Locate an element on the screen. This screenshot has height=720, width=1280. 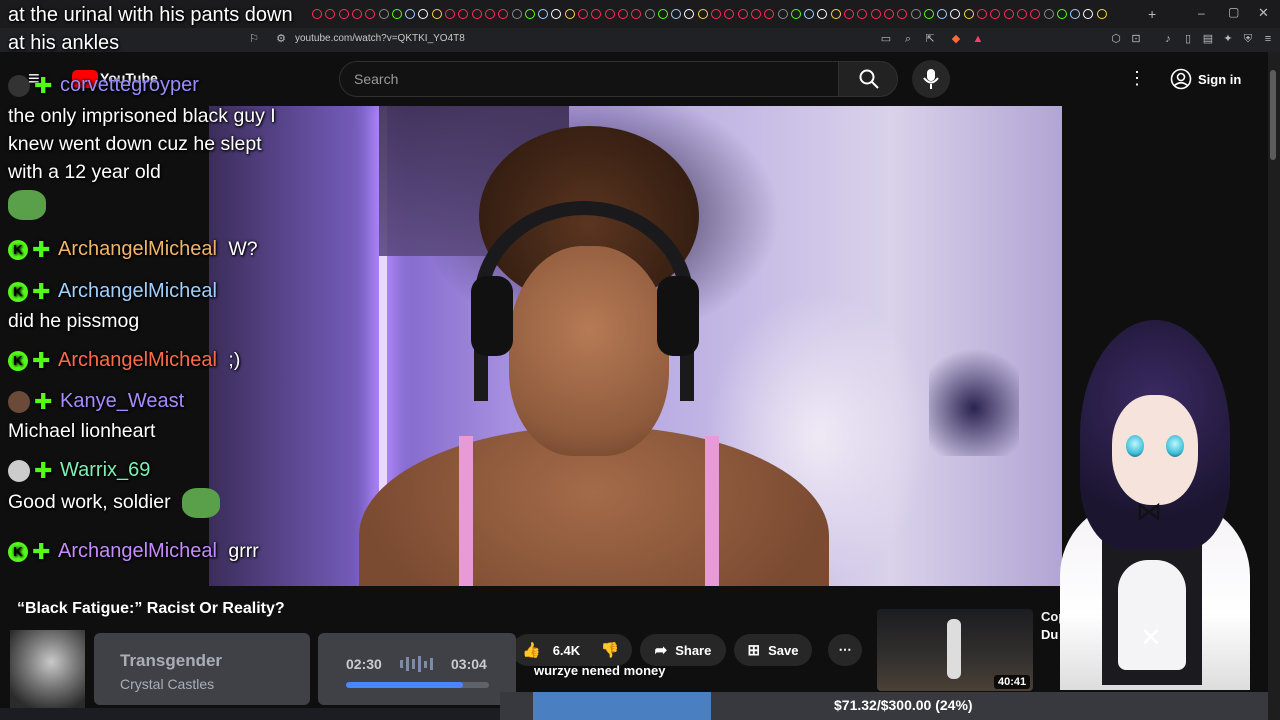
wallet-icon: ▤ is located at coordinates (1208, 39).